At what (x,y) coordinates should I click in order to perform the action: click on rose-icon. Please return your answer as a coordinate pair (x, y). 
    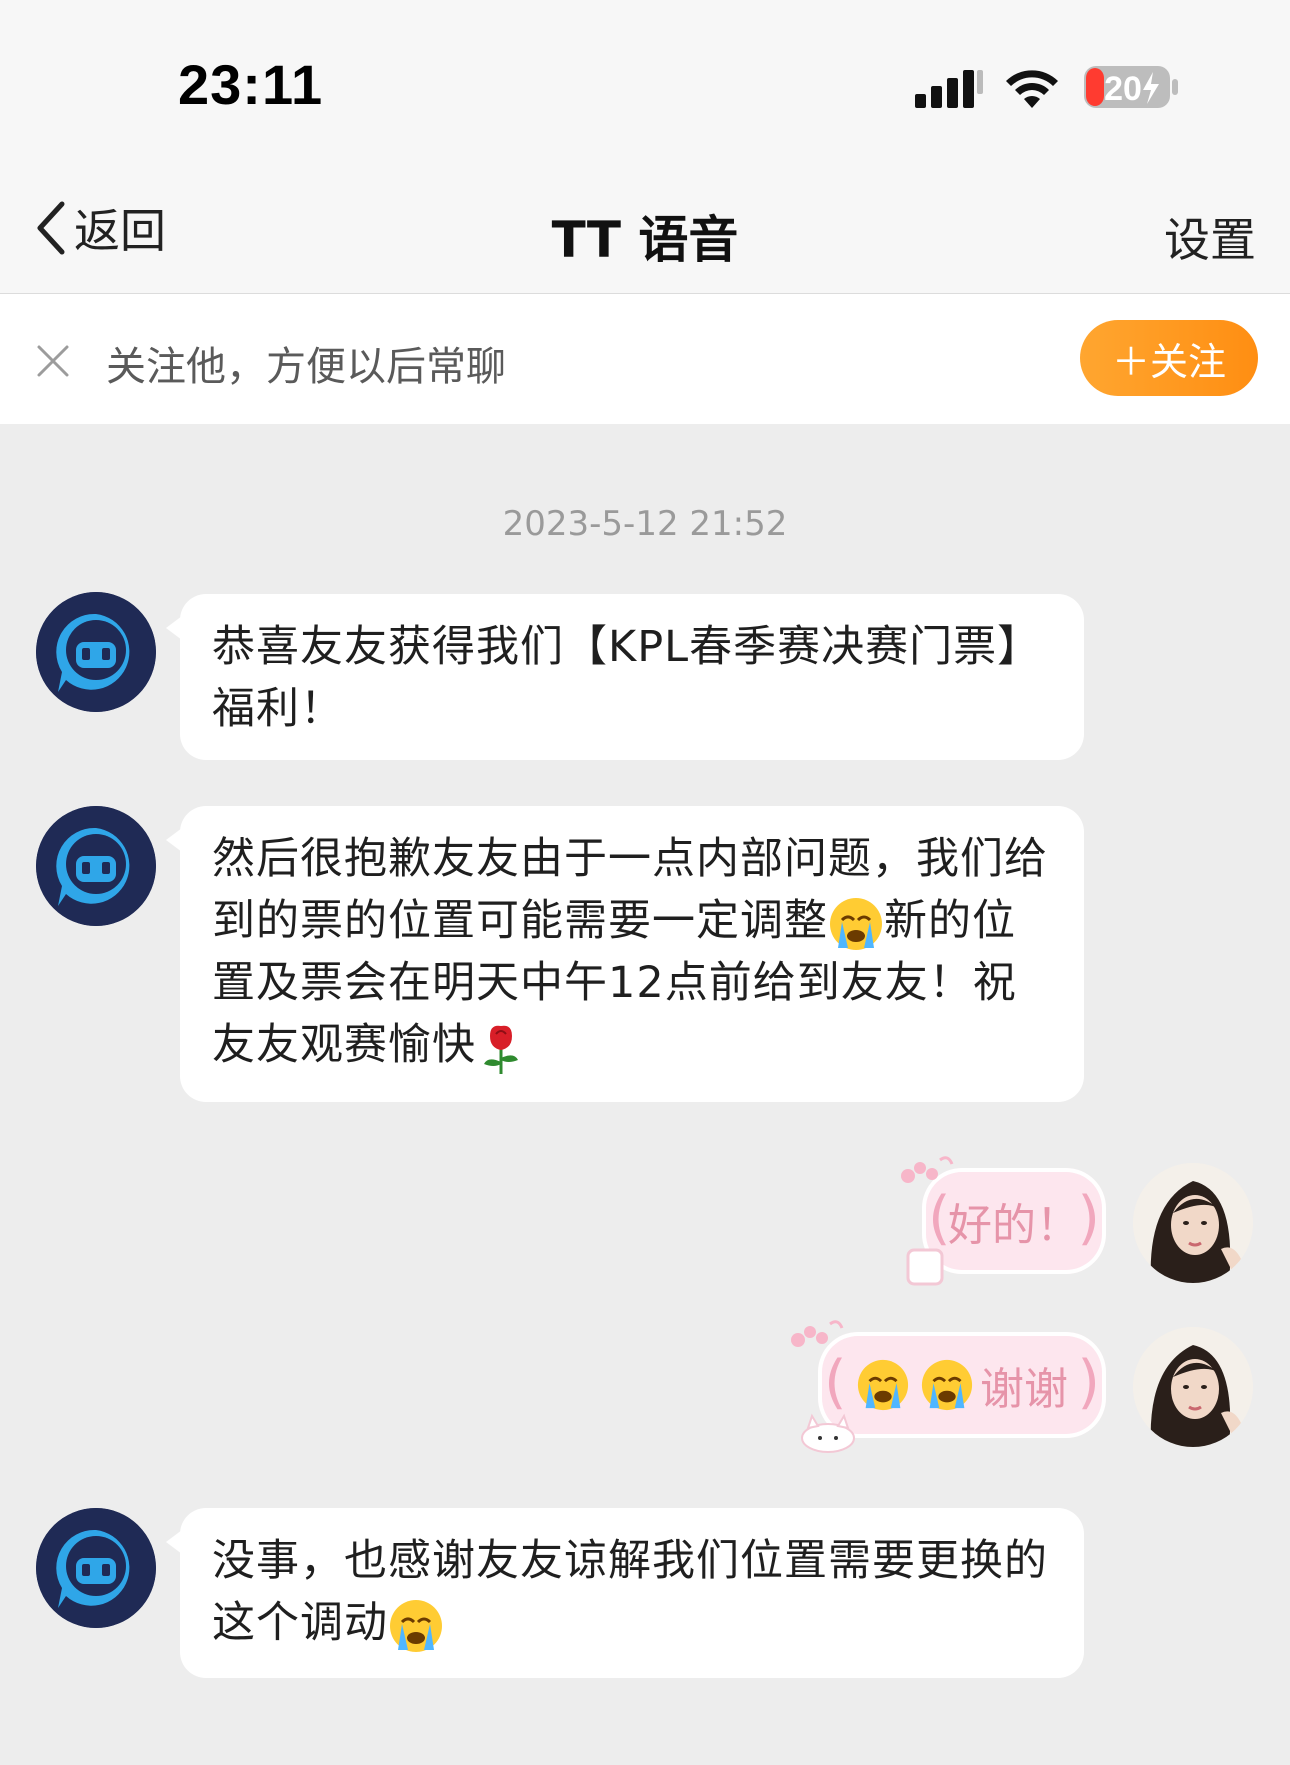
    Looking at the image, I should click on (501, 1049).